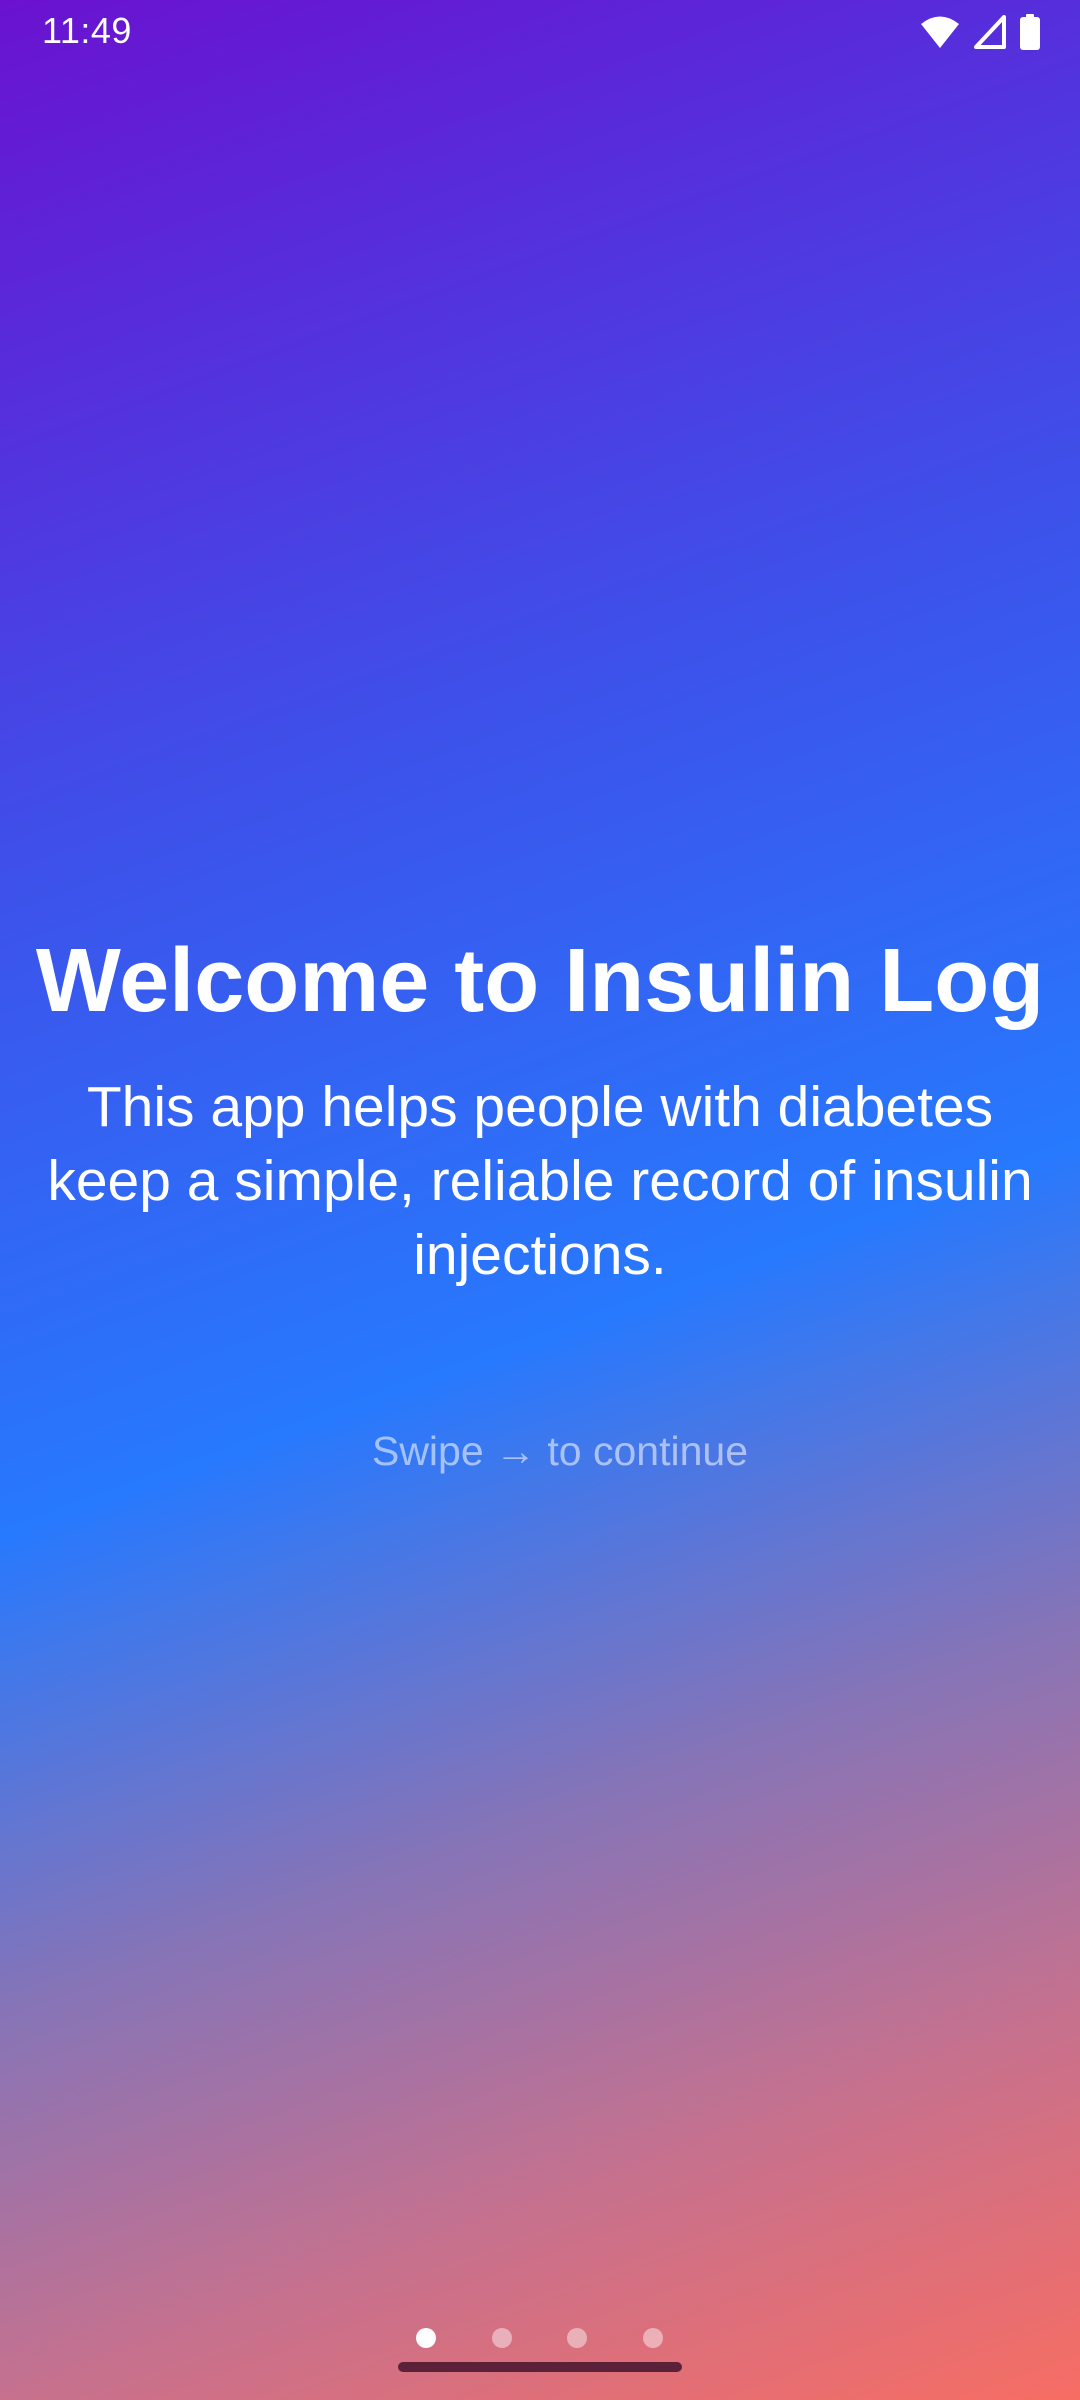  Describe the element at coordinates (540, 981) in the screenshot. I see `page-title: Welcome to Insulin Log` at that location.